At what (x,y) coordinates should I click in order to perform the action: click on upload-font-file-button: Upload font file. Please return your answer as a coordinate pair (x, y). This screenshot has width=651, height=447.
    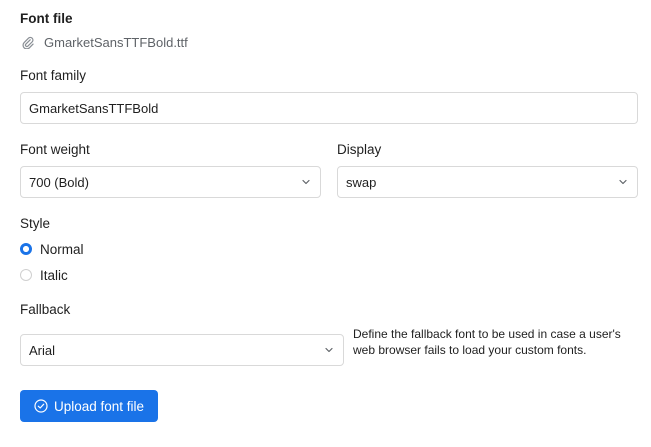
    Looking at the image, I should click on (89, 406).